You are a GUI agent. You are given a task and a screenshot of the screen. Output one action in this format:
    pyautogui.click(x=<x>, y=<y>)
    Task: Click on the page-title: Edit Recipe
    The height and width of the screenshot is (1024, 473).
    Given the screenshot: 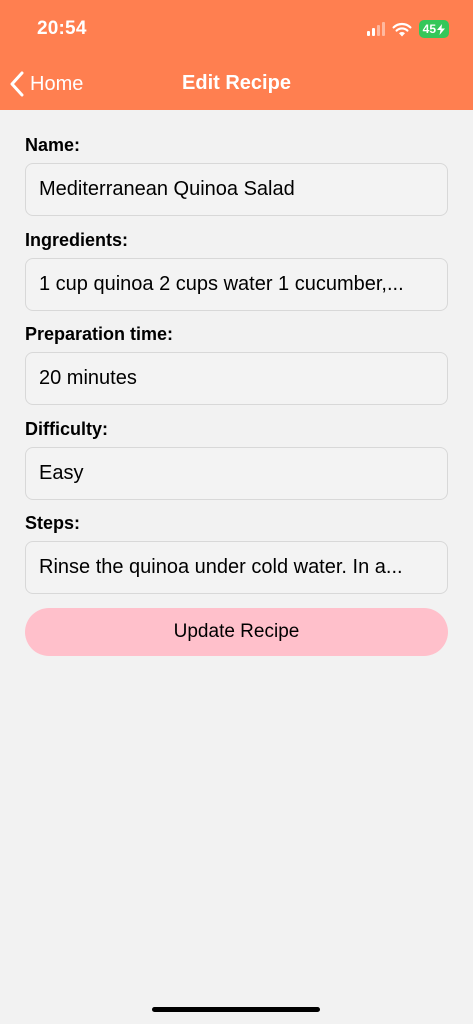 What is the action you would take?
    pyautogui.click(x=236, y=83)
    